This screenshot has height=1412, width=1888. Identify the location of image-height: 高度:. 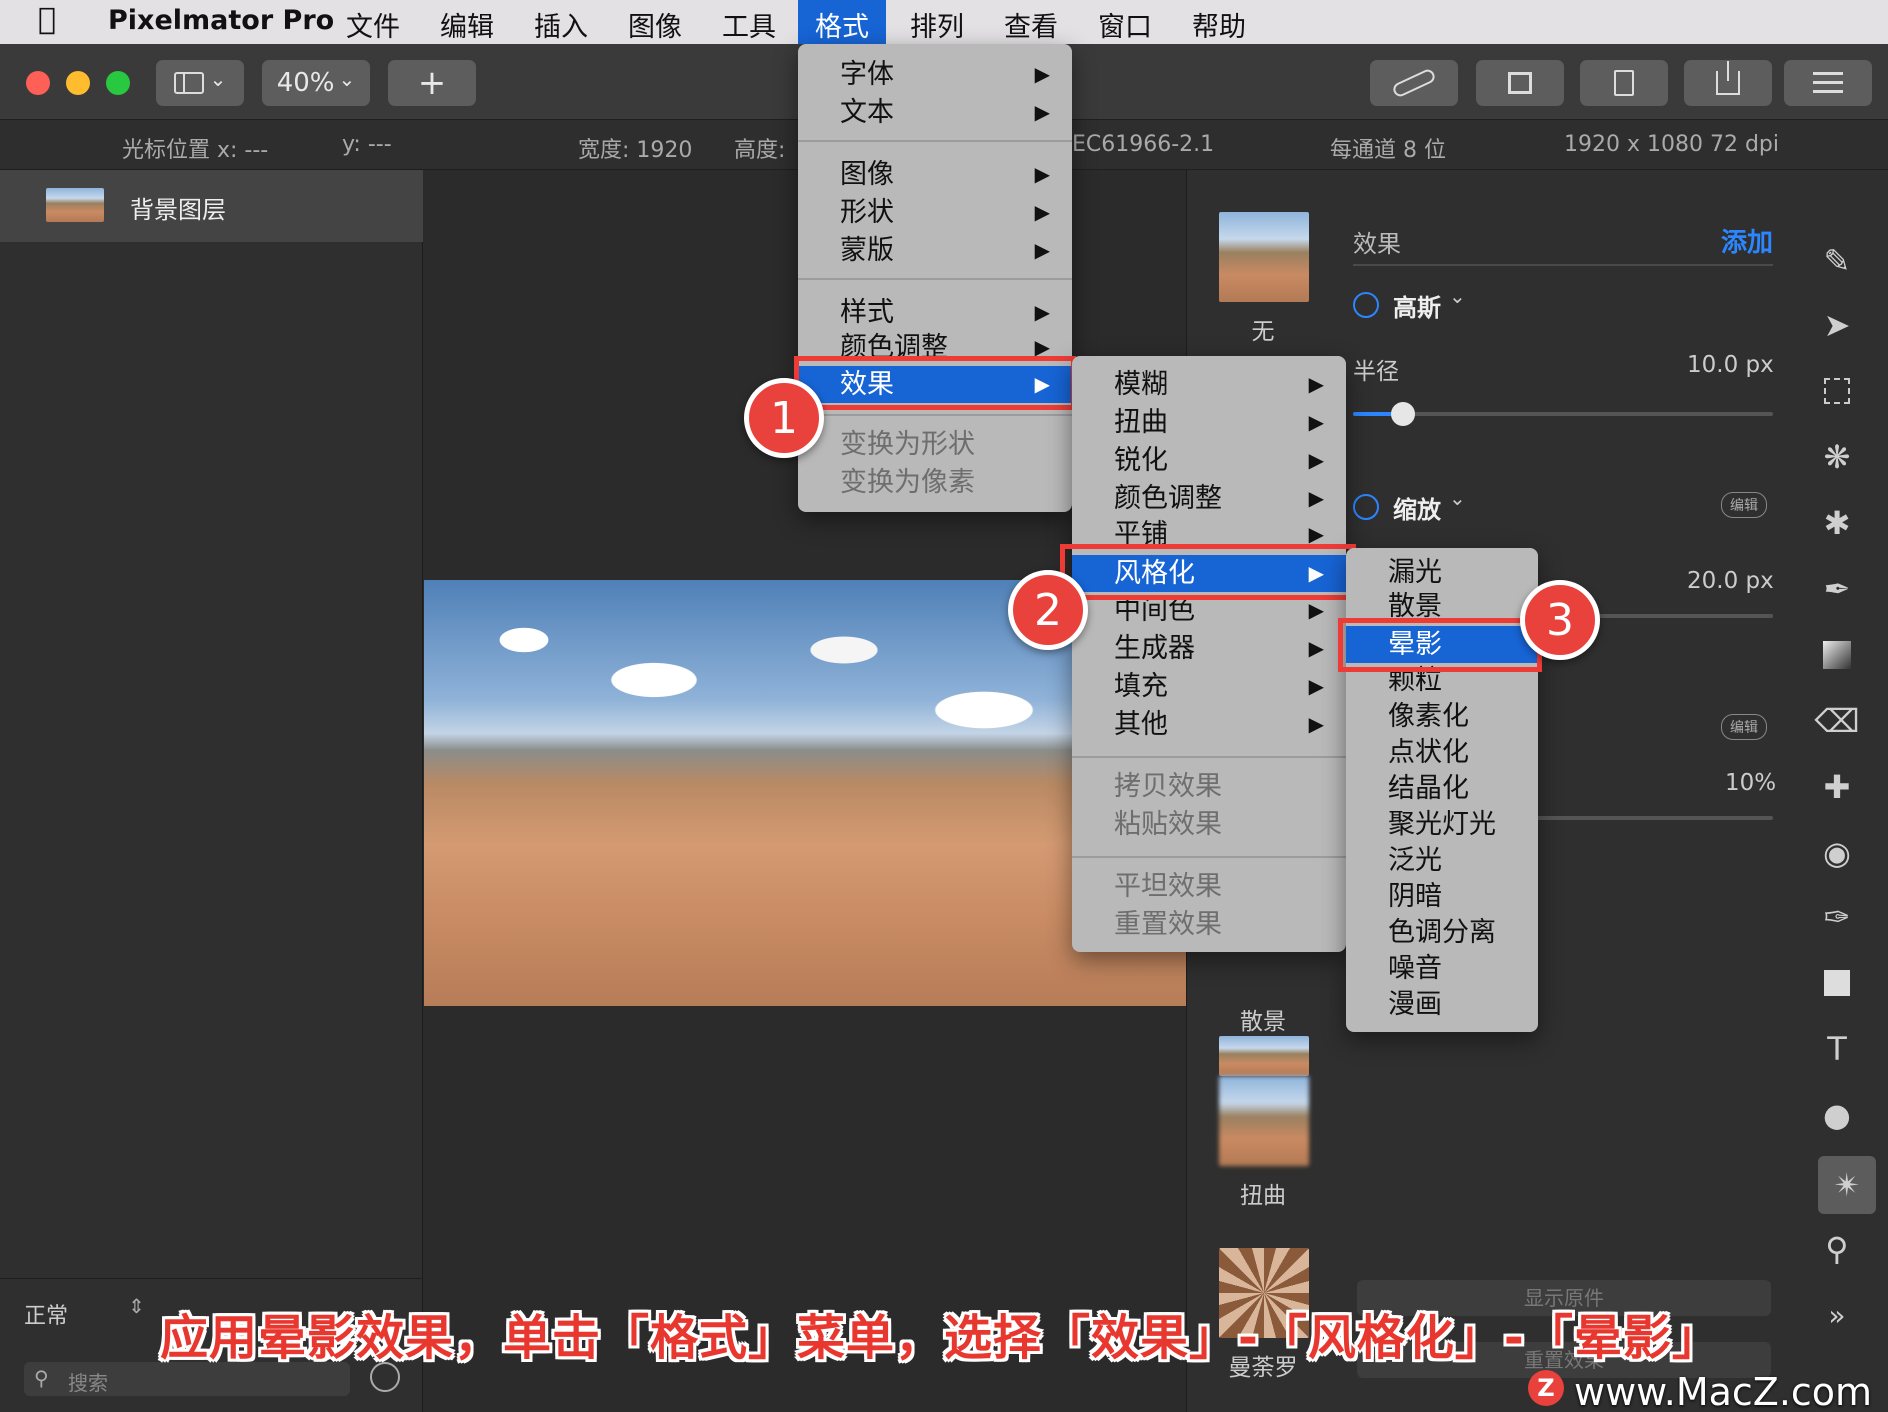
(760, 150).